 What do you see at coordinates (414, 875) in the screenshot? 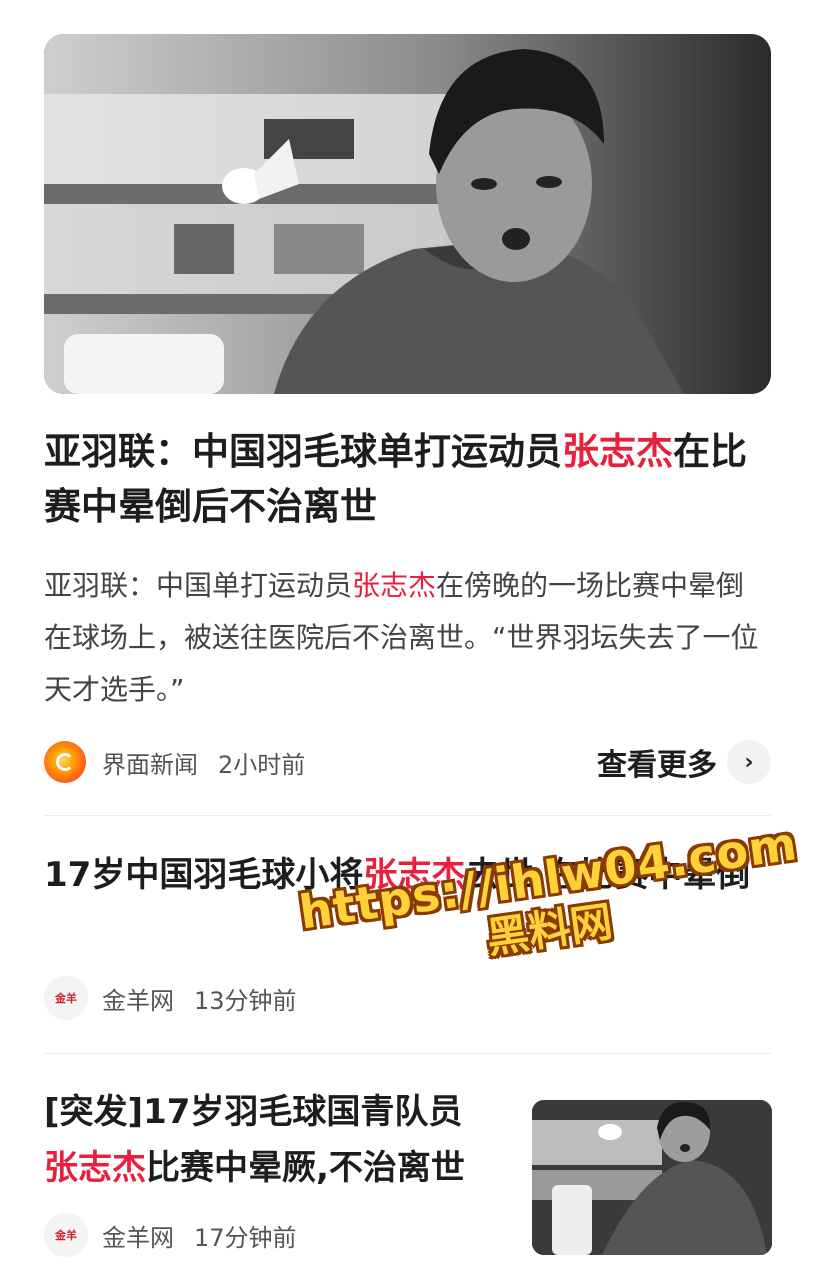
I see `title2-keyword: 张志杰` at bounding box center [414, 875].